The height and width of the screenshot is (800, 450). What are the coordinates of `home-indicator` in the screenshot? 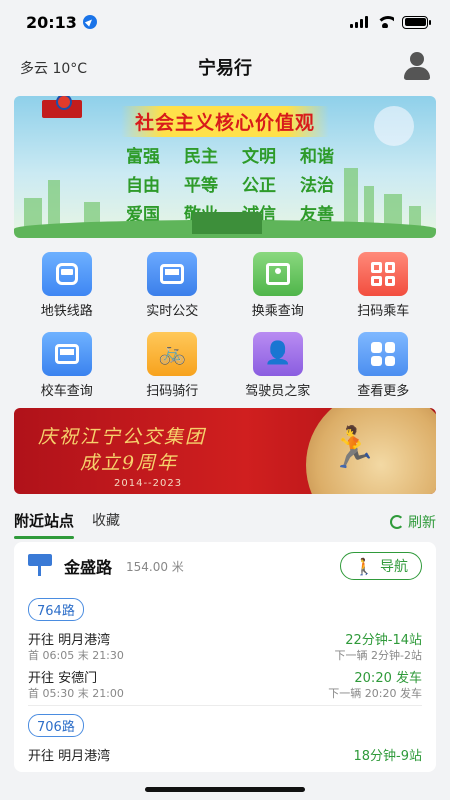 It's located at (225, 789).